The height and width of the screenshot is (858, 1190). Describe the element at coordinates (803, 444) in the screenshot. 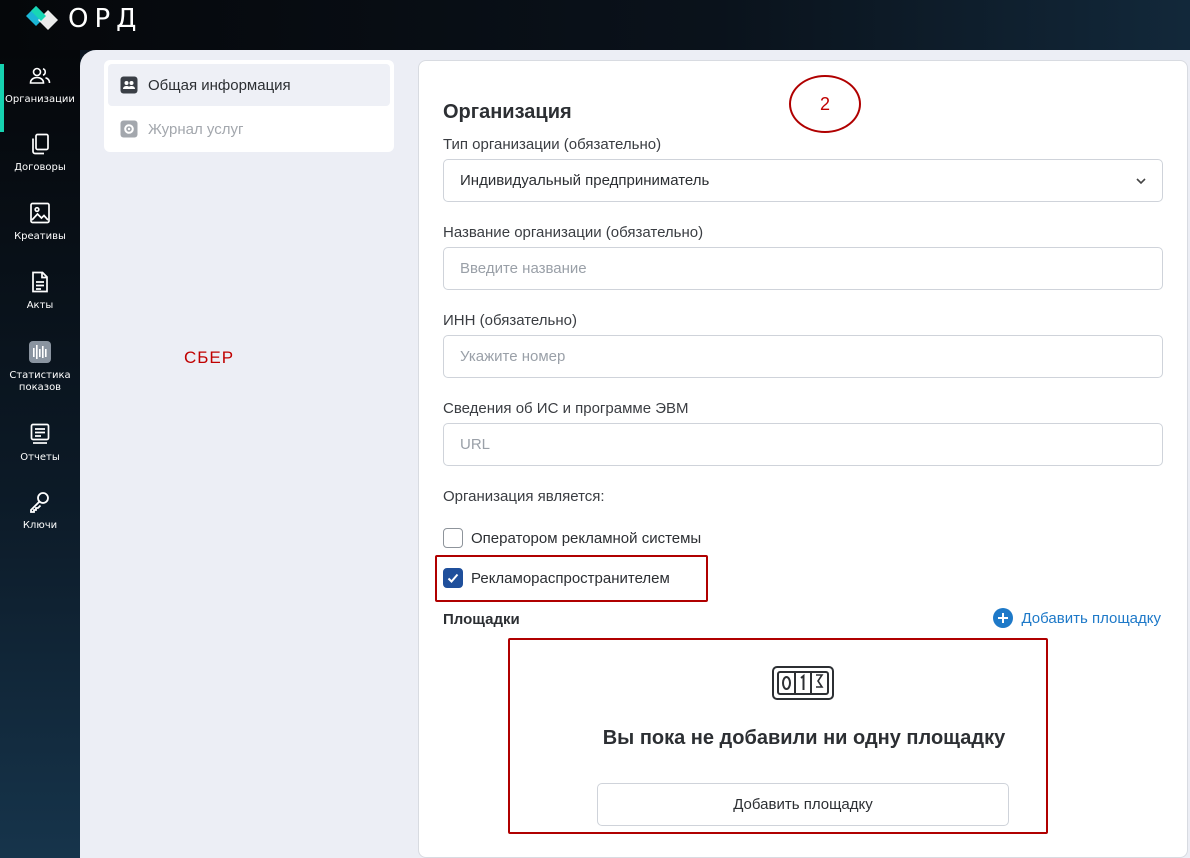

I see `is-info-input: URL` at that location.